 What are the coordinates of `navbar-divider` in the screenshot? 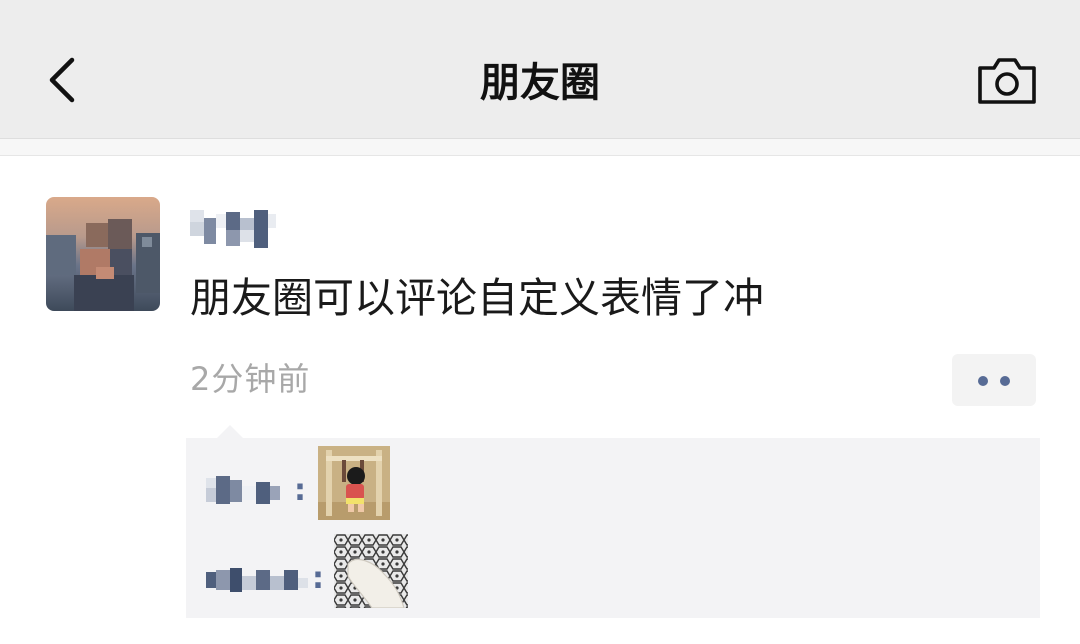 It's located at (540, 147).